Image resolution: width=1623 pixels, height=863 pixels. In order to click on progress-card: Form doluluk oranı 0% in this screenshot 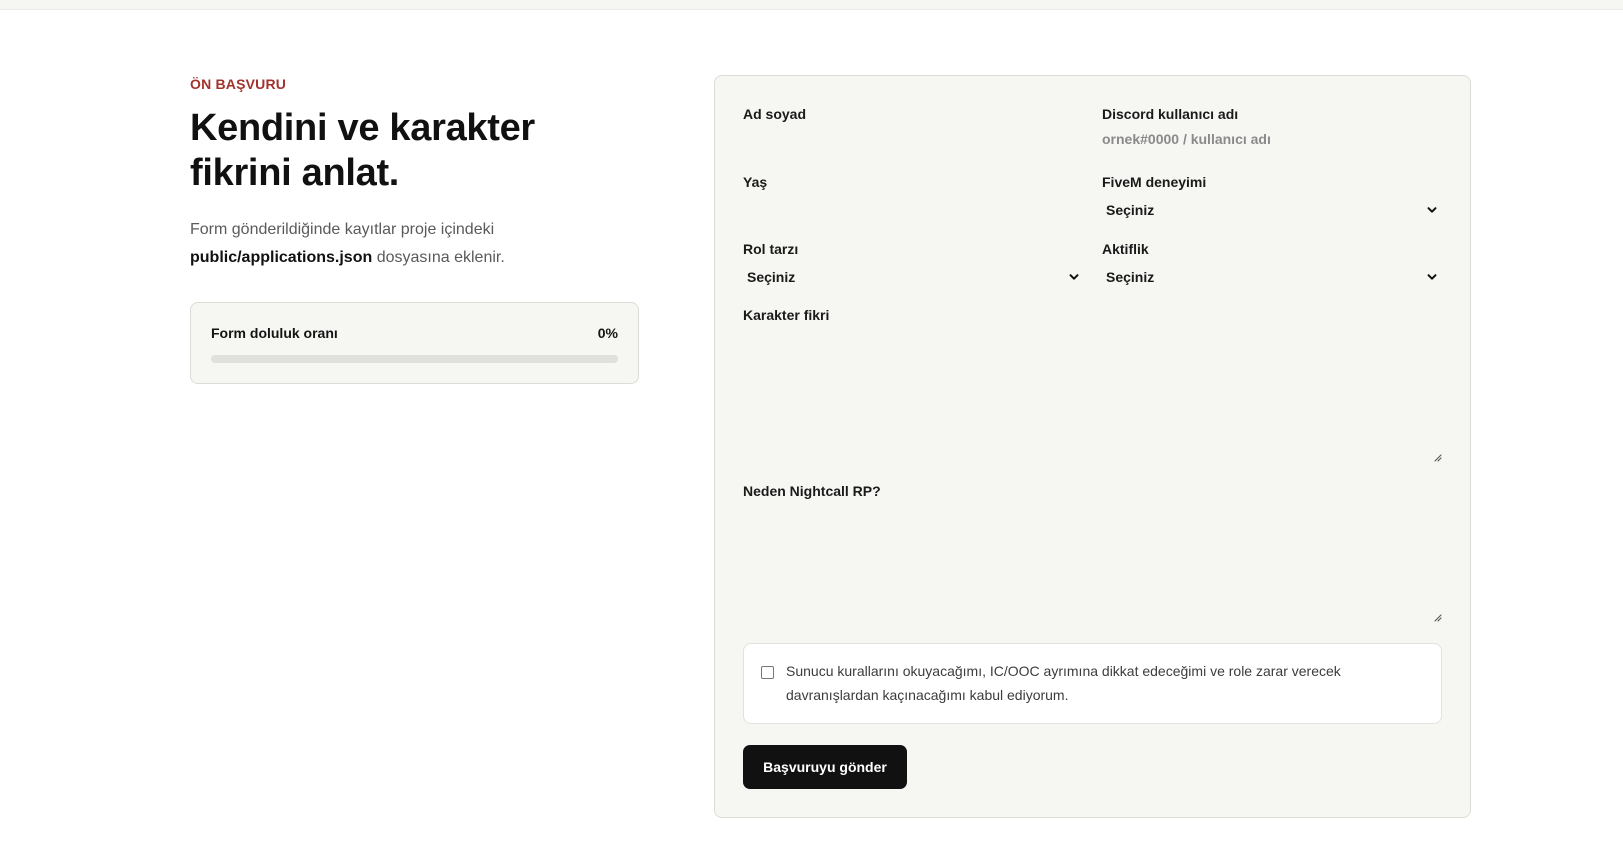, I will do `click(414, 343)`.